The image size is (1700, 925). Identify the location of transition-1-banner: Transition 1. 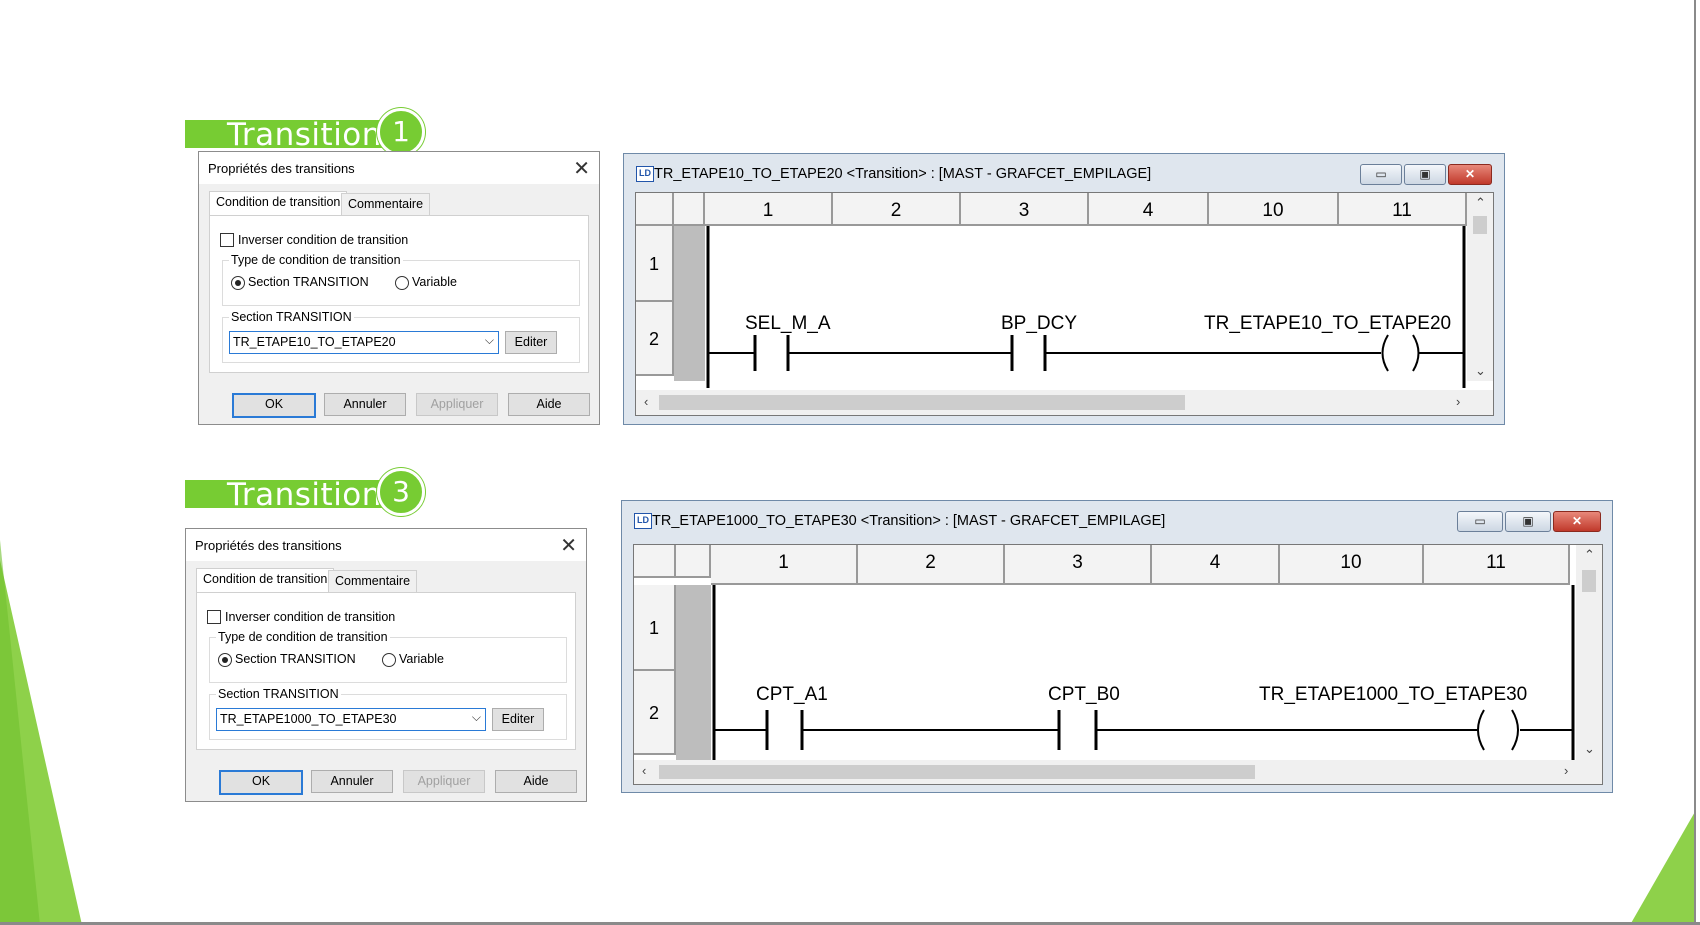
(305, 132).